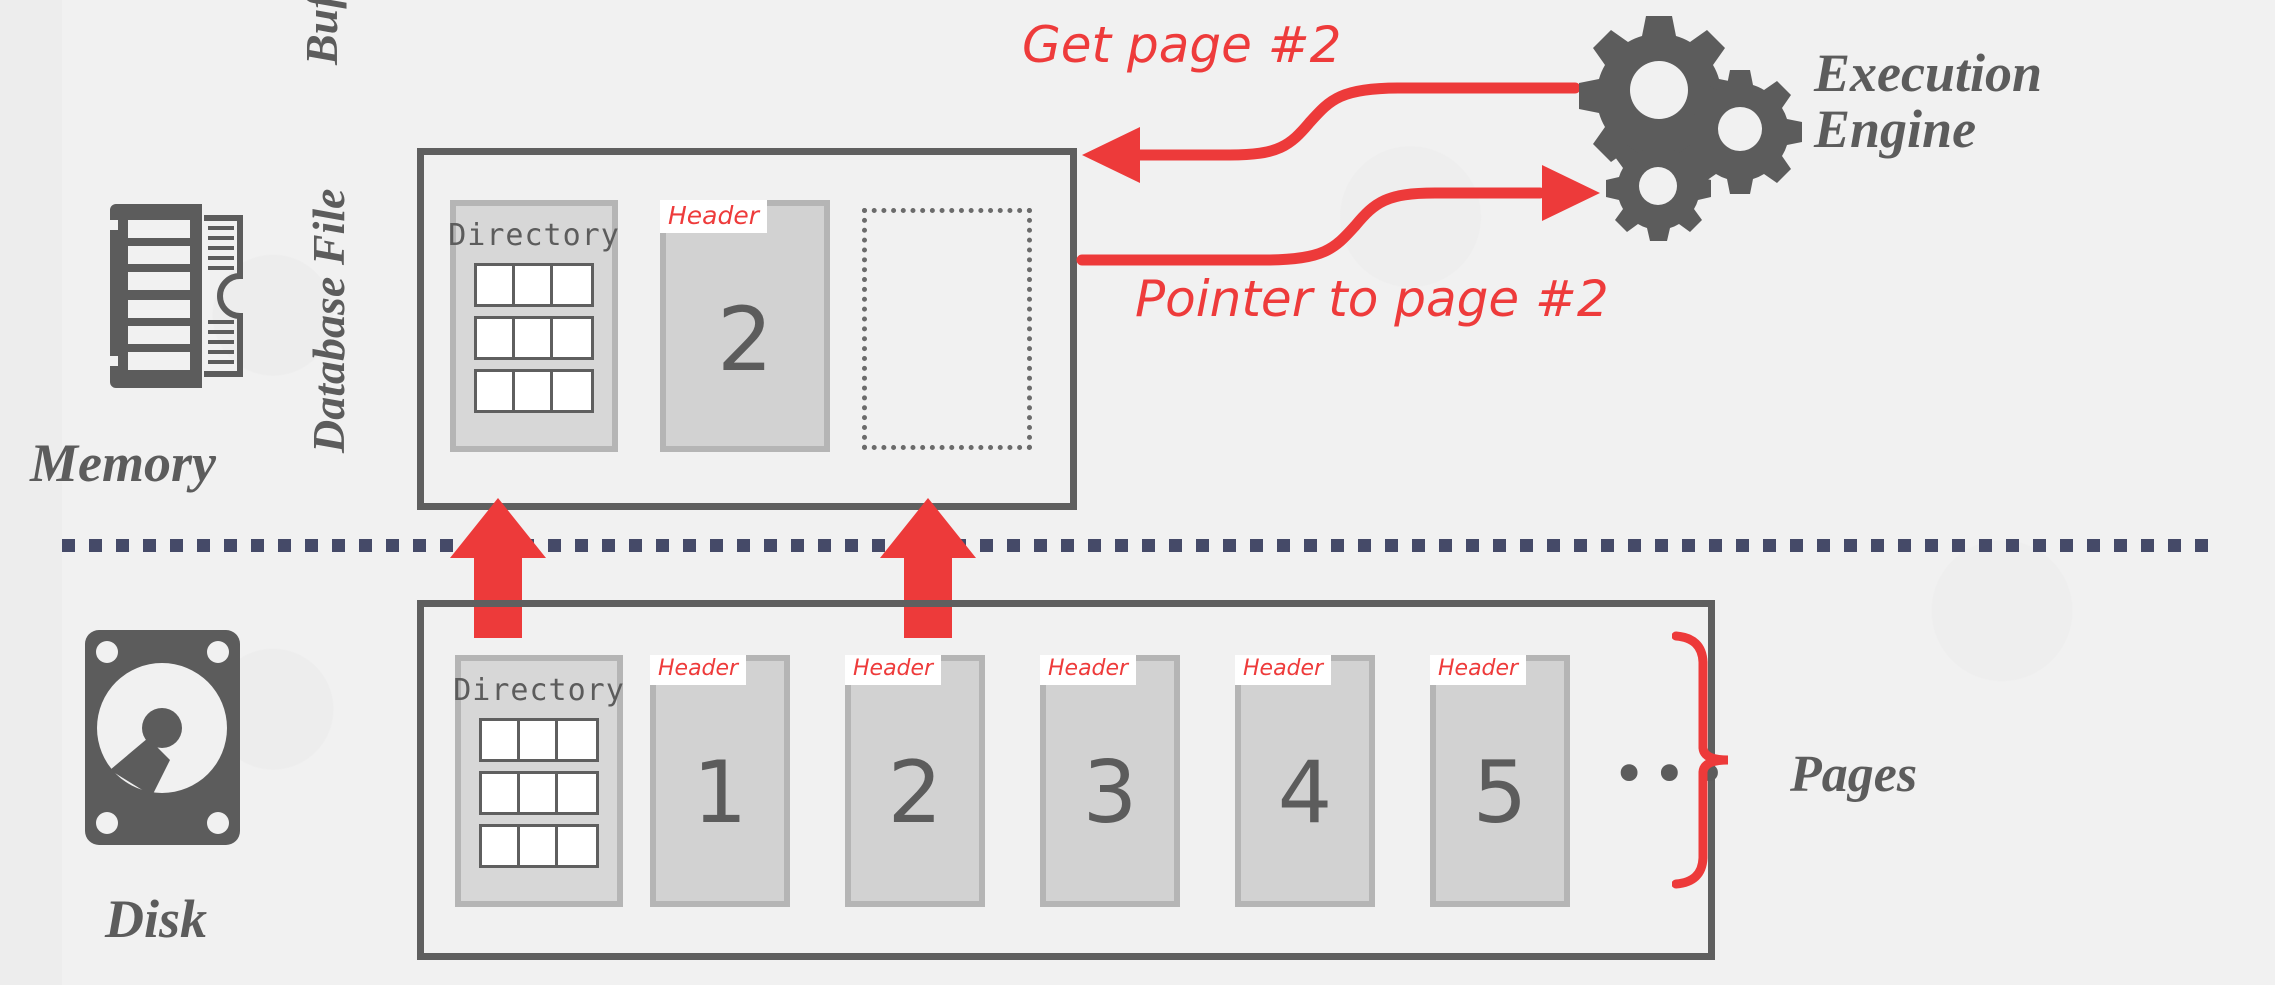 The width and height of the screenshot is (2275, 985). Describe the element at coordinates (1500, 793) in the screenshot. I see `page-number: 5` at that location.